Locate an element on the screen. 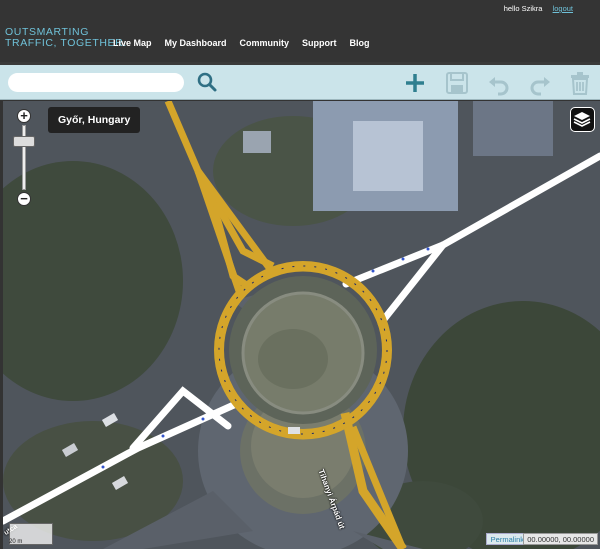  logout-link: logout is located at coordinates (563, 8).